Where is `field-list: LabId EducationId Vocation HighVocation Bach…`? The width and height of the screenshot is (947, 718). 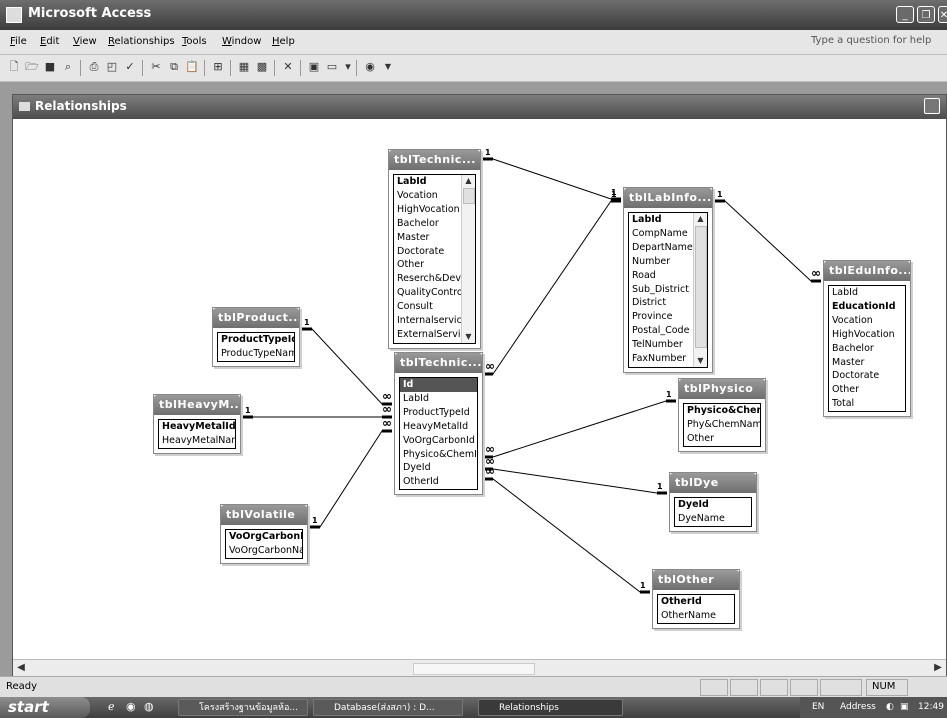
field-list: LabId EducationId Vocation HighVocation Bach… is located at coordinates (867, 349).